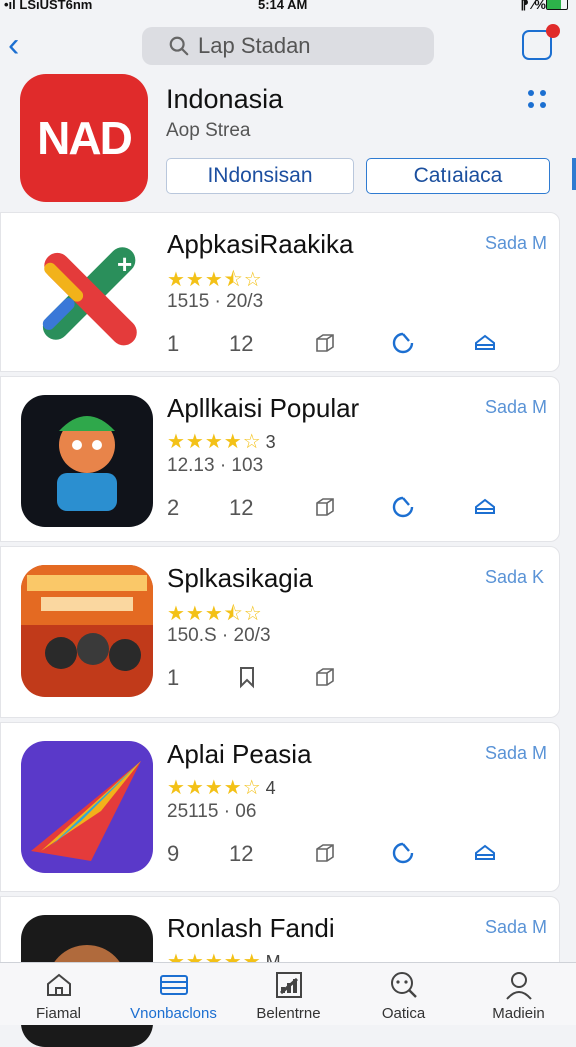  I want to click on app-name: Aplai Peasia, so click(239, 754).